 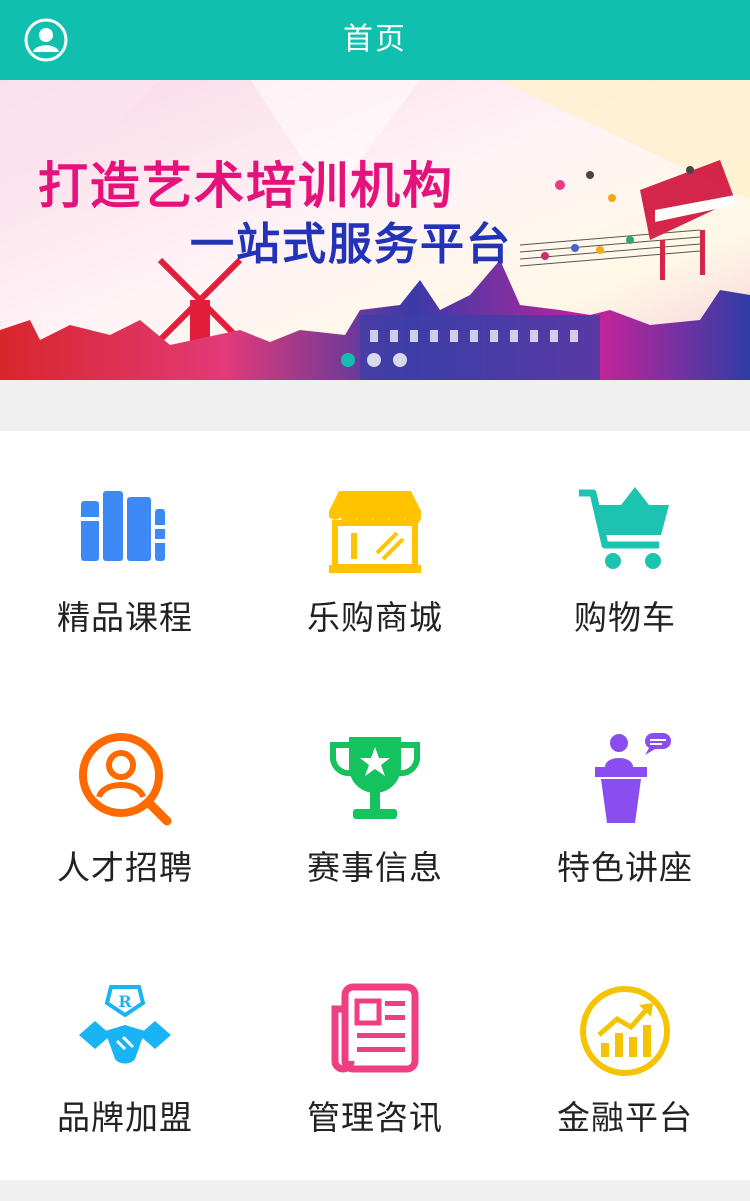 I want to click on menu-label: 赛事信息, so click(x=375, y=867).